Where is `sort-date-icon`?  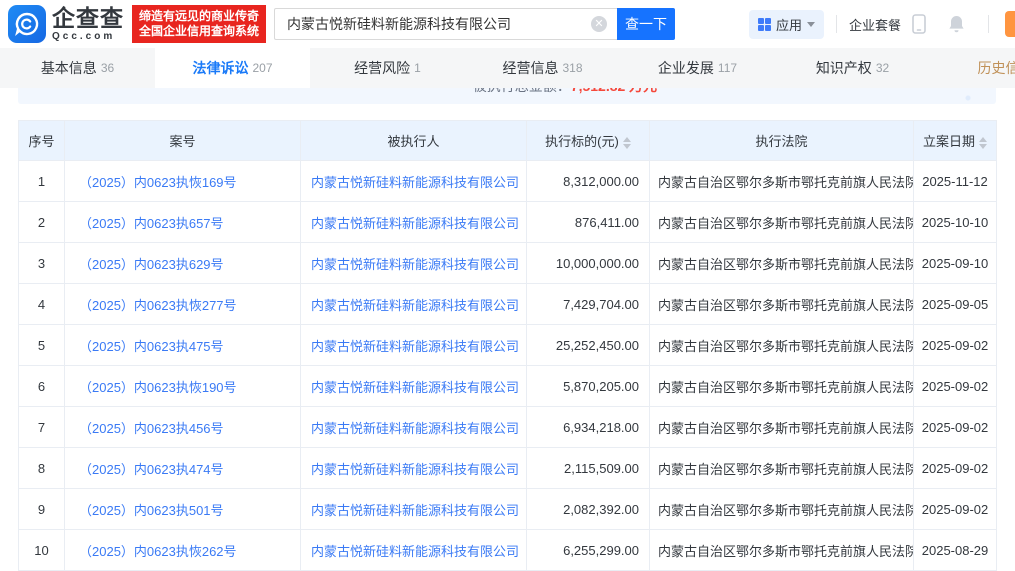
sort-date-icon is located at coordinates (983, 142).